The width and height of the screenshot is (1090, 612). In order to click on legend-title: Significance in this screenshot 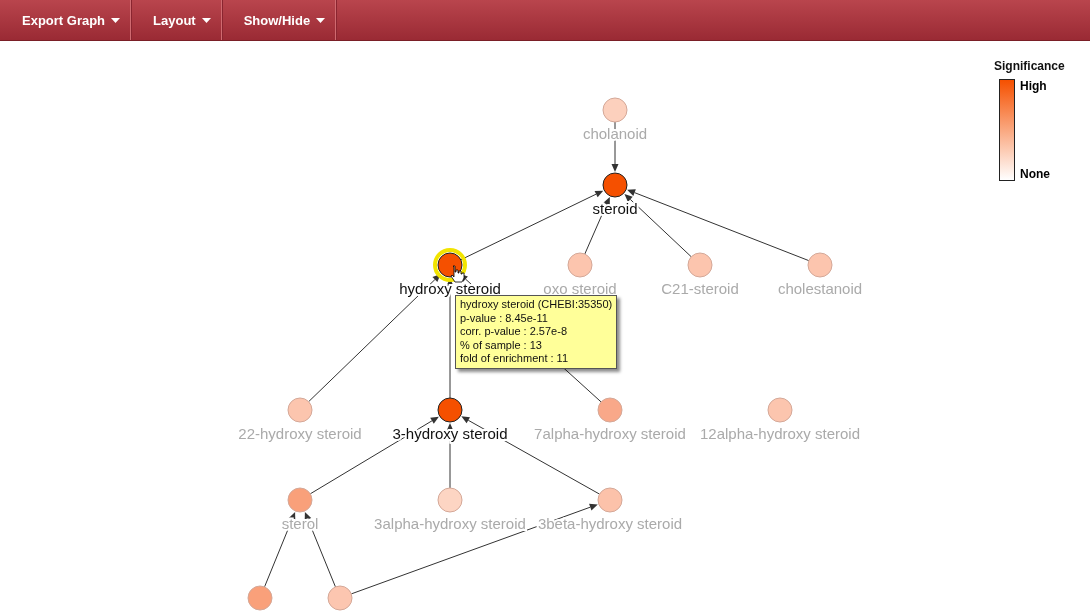, I will do `click(1029, 66)`.